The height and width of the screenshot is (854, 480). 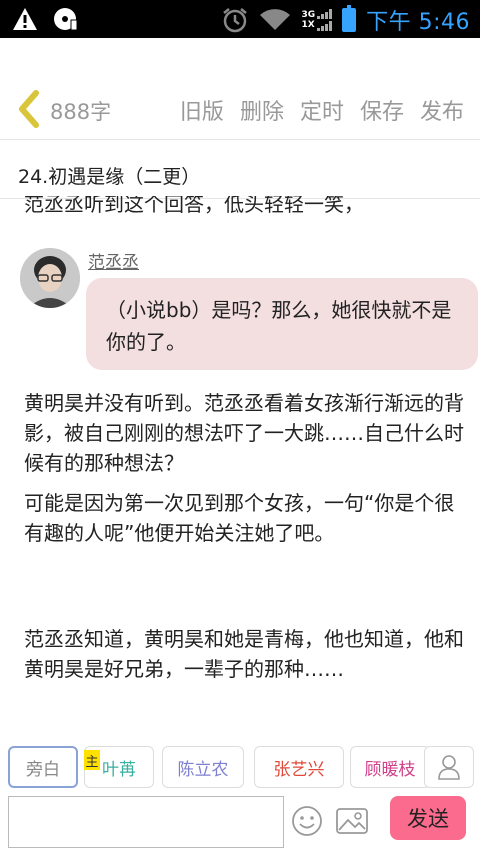 I want to click on emoji-icon, so click(x=307, y=821).